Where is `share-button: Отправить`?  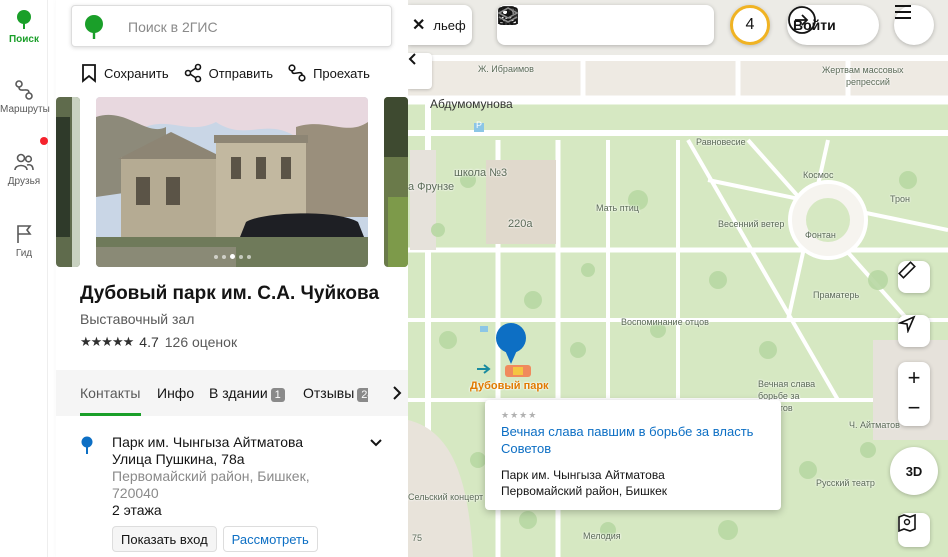
share-button: Отправить is located at coordinates (228, 73).